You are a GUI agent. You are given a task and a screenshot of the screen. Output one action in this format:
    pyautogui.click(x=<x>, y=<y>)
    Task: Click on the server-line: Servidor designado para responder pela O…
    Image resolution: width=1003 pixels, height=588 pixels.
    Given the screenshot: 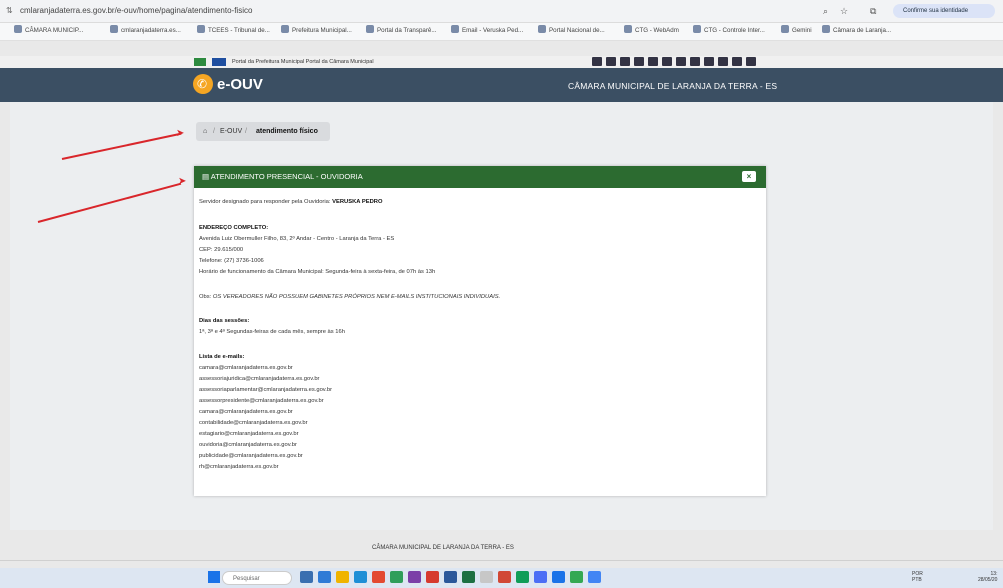 What is the action you would take?
    pyautogui.click(x=291, y=202)
    